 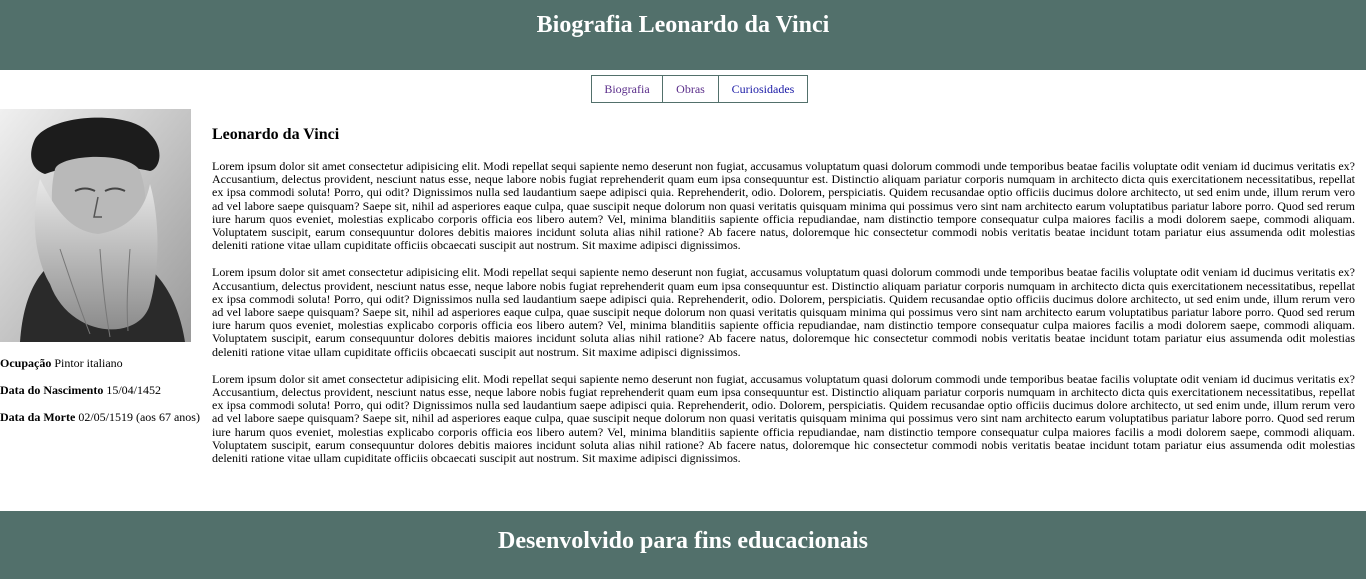 What do you see at coordinates (683, 25) in the screenshot?
I see `page-title: Biografia Leonardo da Vinci` at bounding box center [683, 25].